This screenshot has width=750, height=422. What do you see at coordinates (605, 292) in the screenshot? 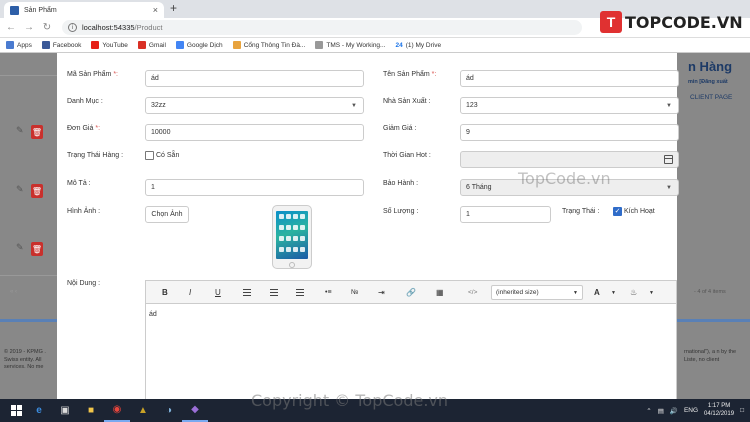
I see `font-color-button: A ▼` at bounding box center [605, 292].